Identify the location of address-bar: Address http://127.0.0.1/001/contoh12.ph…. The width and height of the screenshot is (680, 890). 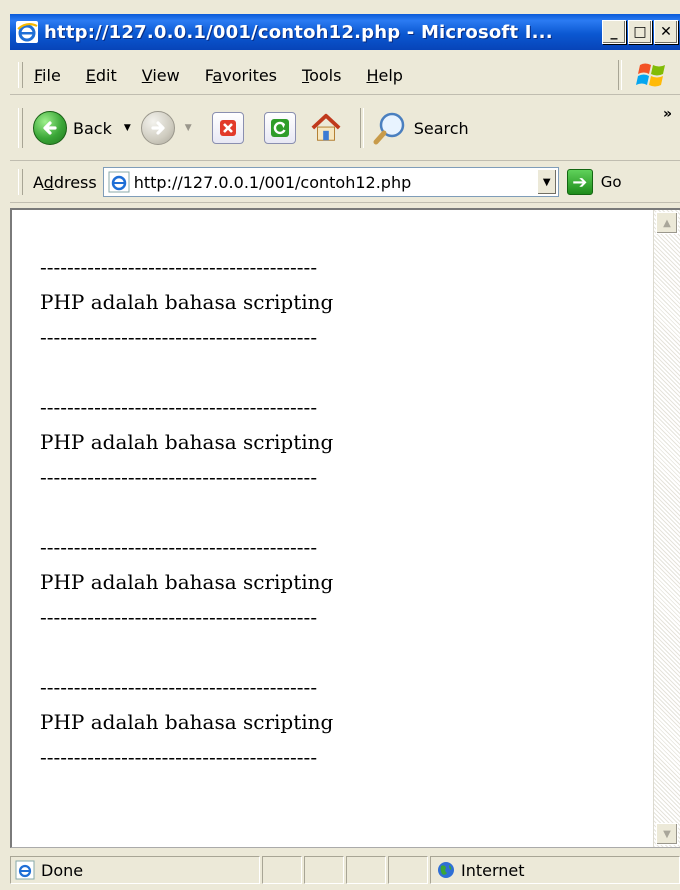
(345, 182).